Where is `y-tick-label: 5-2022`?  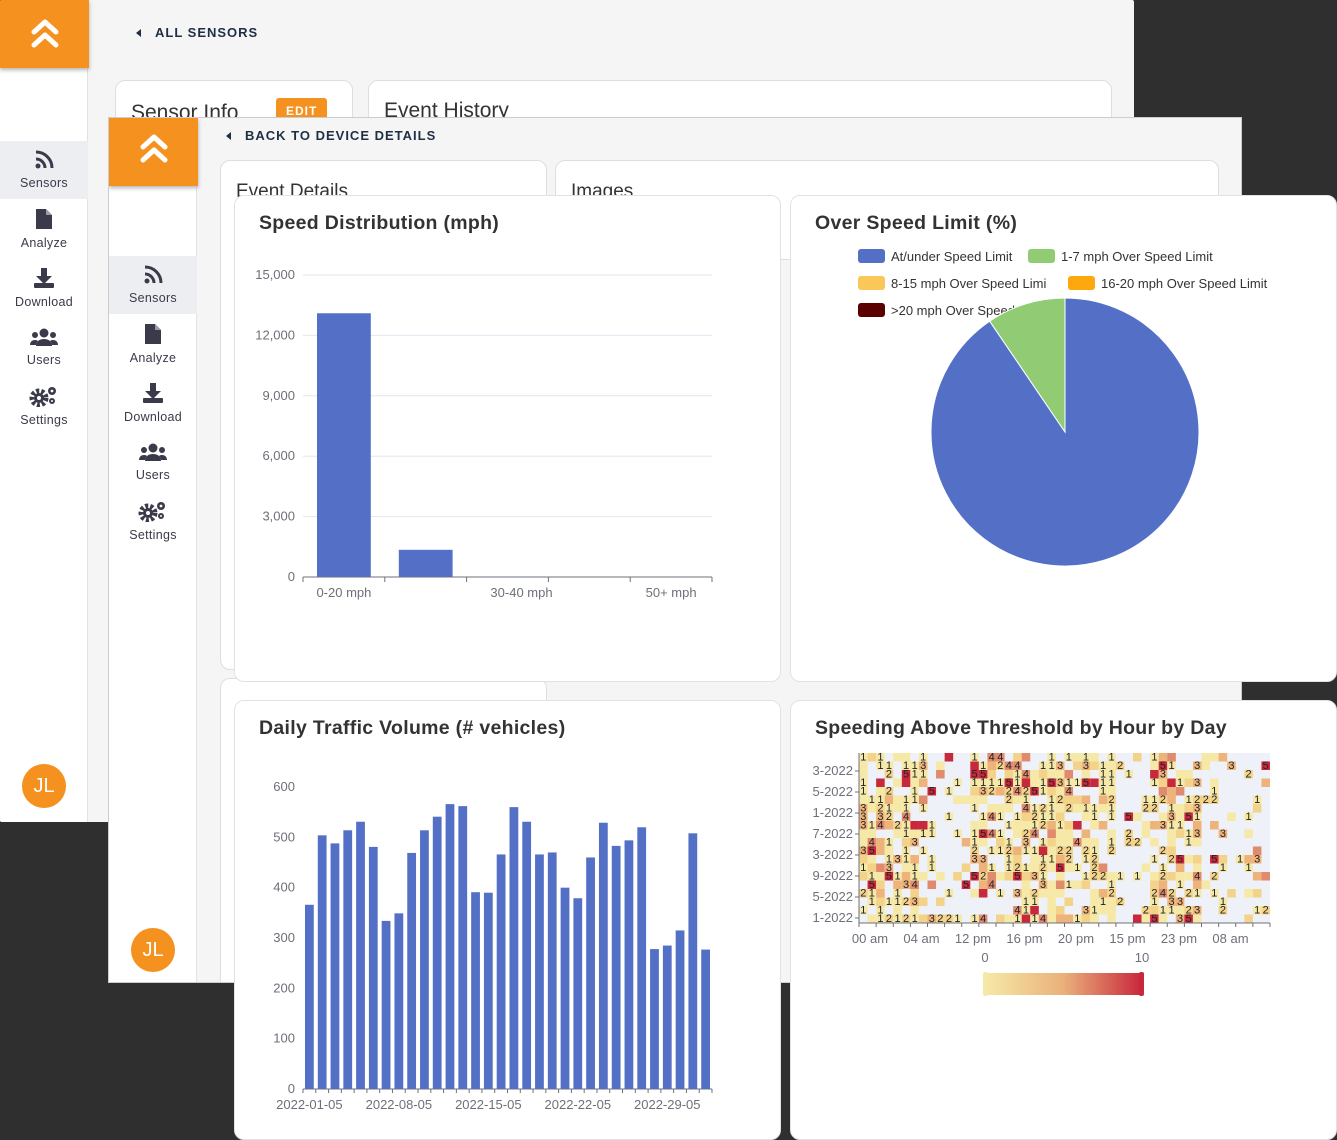
y-tick-label: 5-2022 is located at coordinates (833, 896).